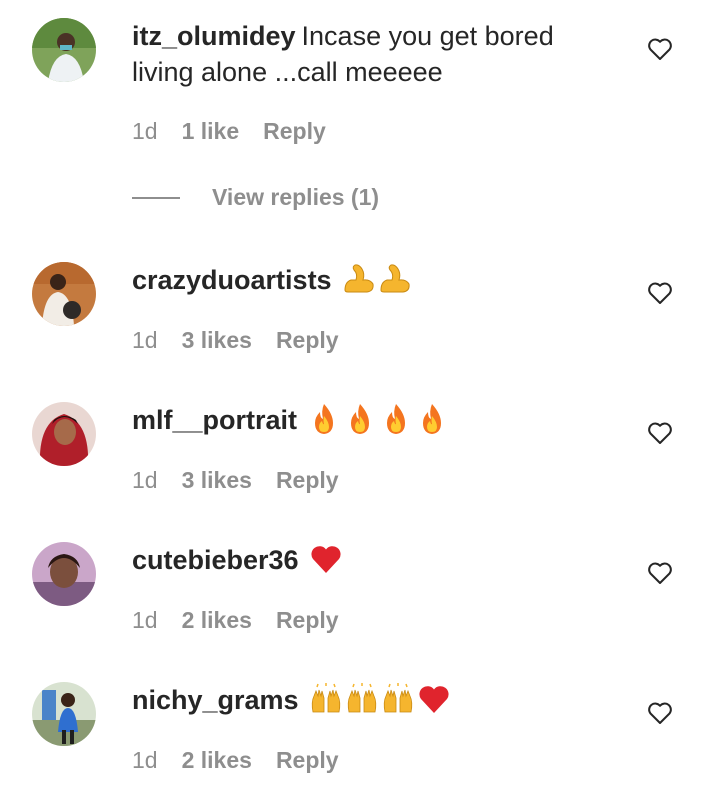 Image resolution: width=720 pixels, height=794 pixels. I want to click on username: itz_olumidey, so click(214, 36).